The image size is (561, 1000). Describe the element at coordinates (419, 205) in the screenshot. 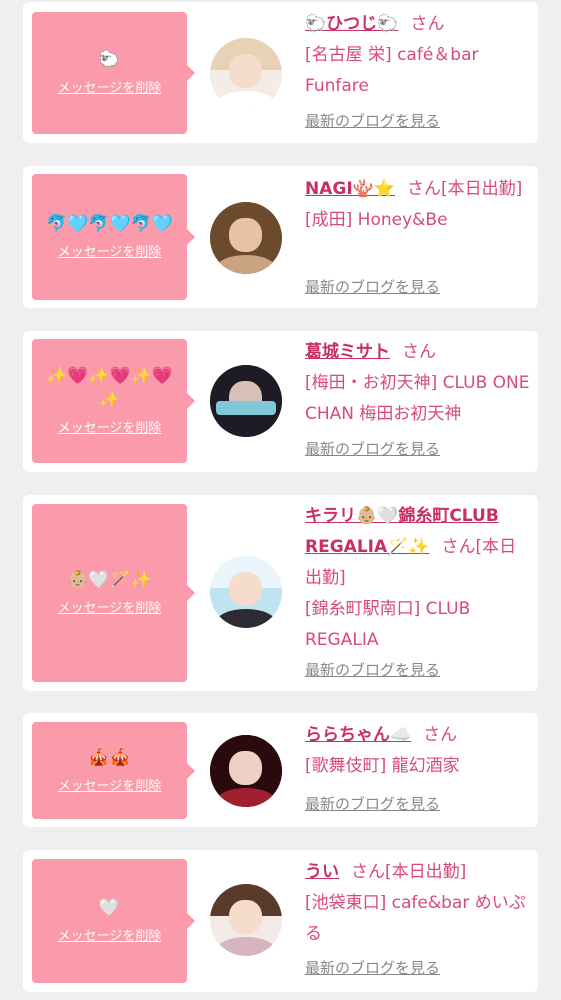

I see `cast-info: NAGI🪸⭐ さん[本日出勤] [成田] Honey&Be` at that location.